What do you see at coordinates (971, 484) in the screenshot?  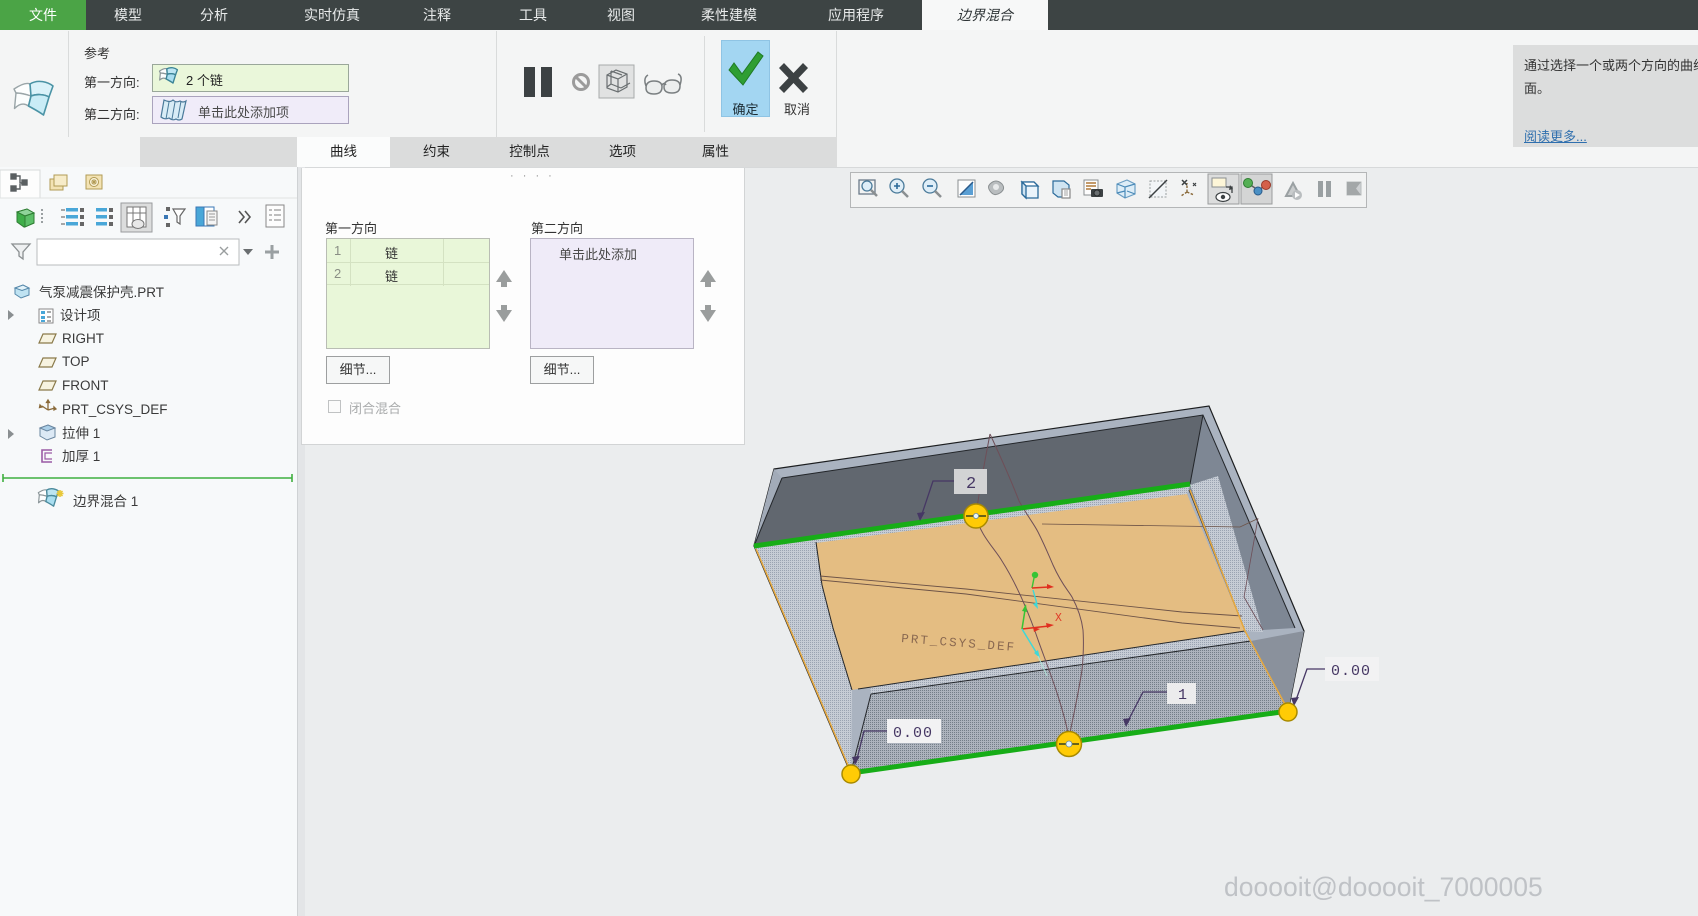 I see `svg-text: 2` at bounding box center [971, 484].